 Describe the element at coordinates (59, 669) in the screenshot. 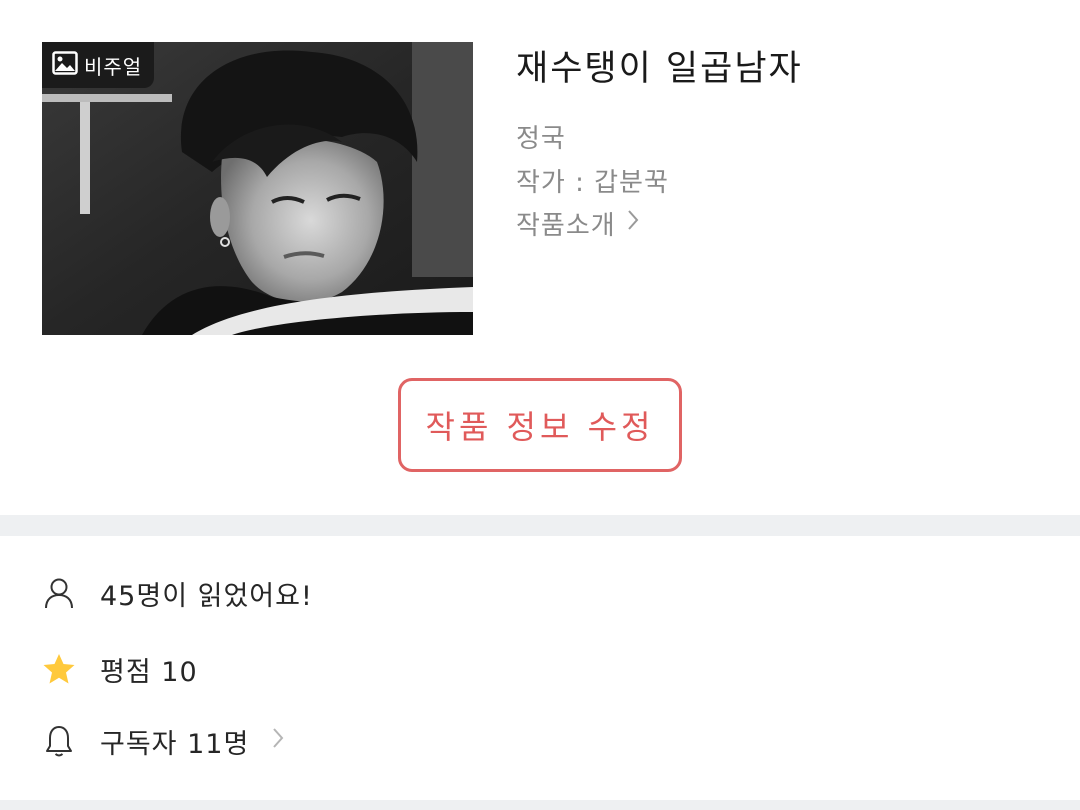

I see `star-icon` at that location.